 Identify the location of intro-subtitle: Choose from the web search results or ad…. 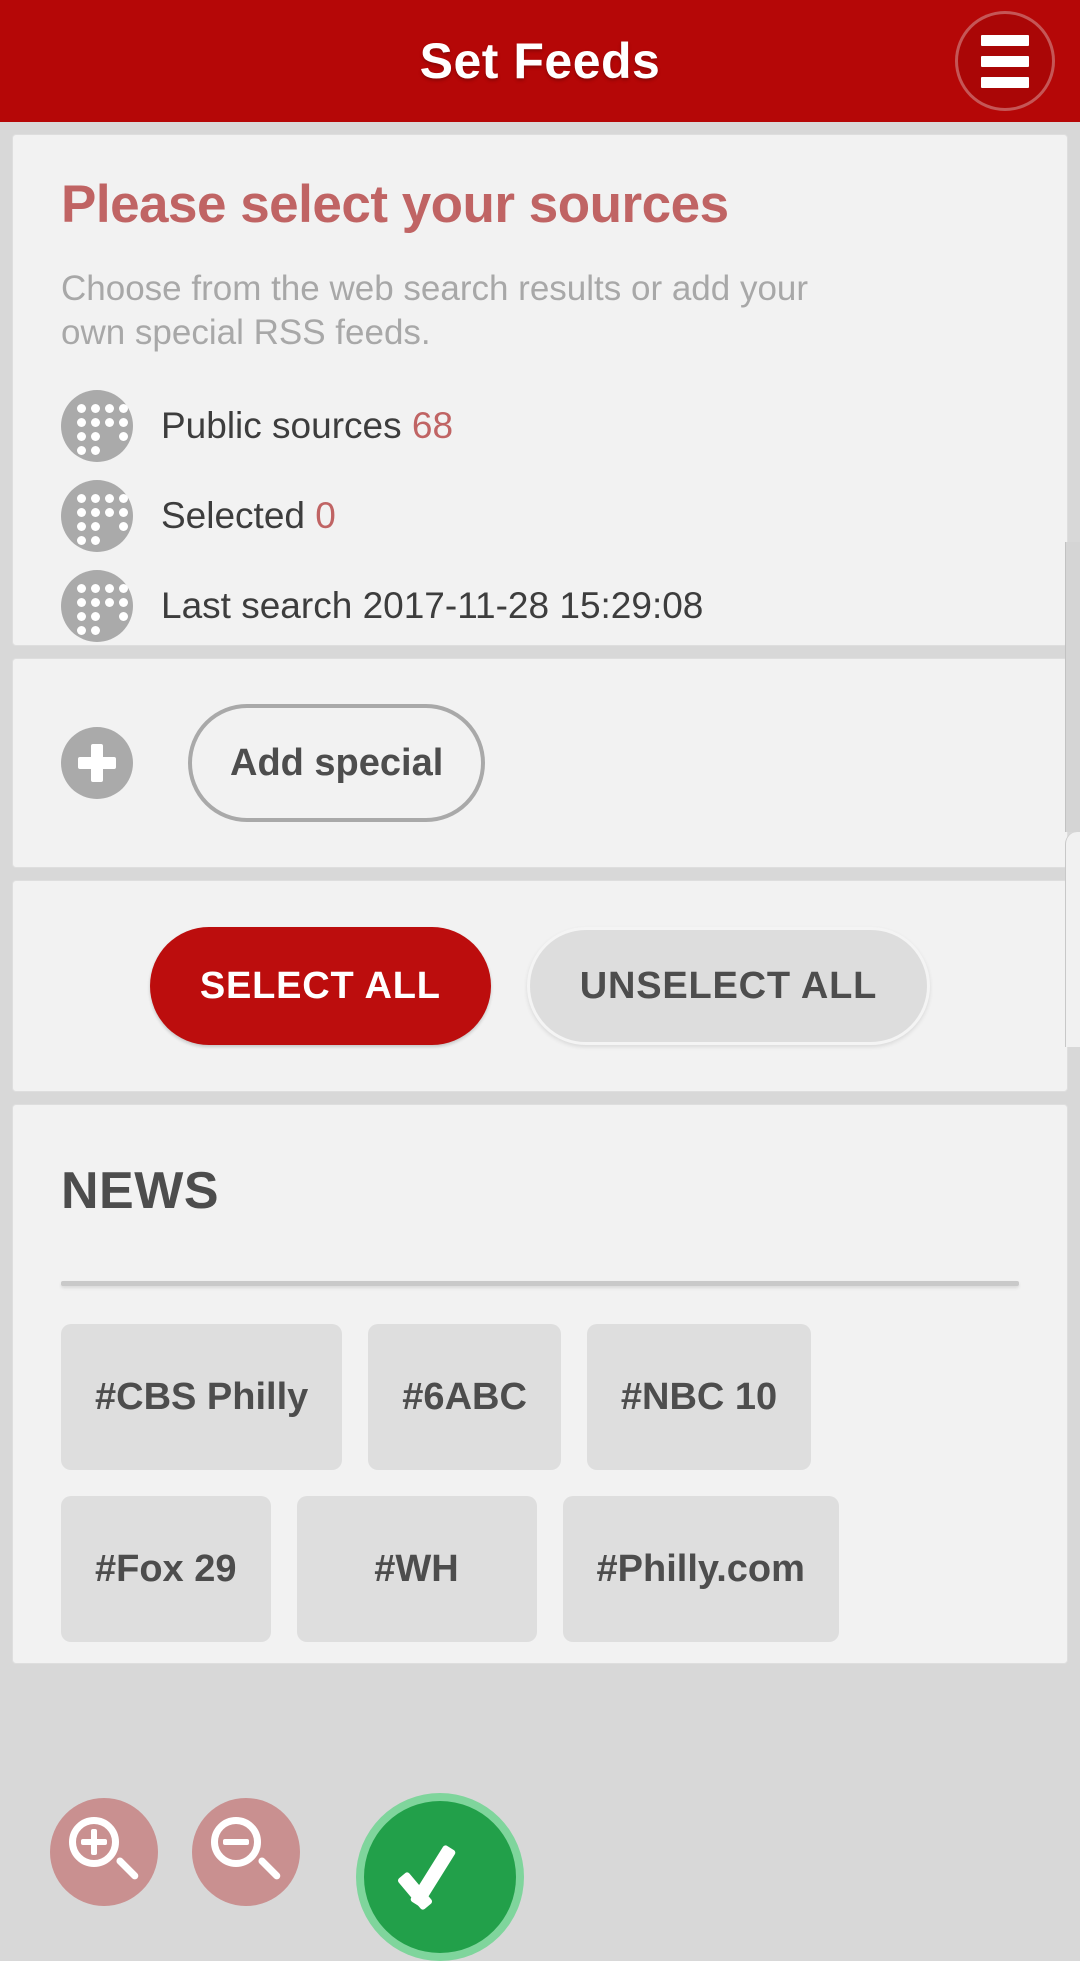
(435, 310).